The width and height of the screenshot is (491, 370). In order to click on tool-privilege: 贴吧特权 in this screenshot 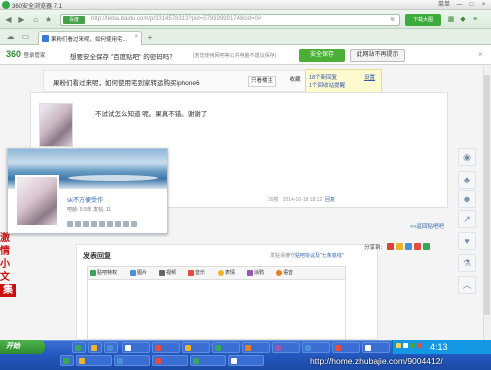, I will do `click(103, 272)`.